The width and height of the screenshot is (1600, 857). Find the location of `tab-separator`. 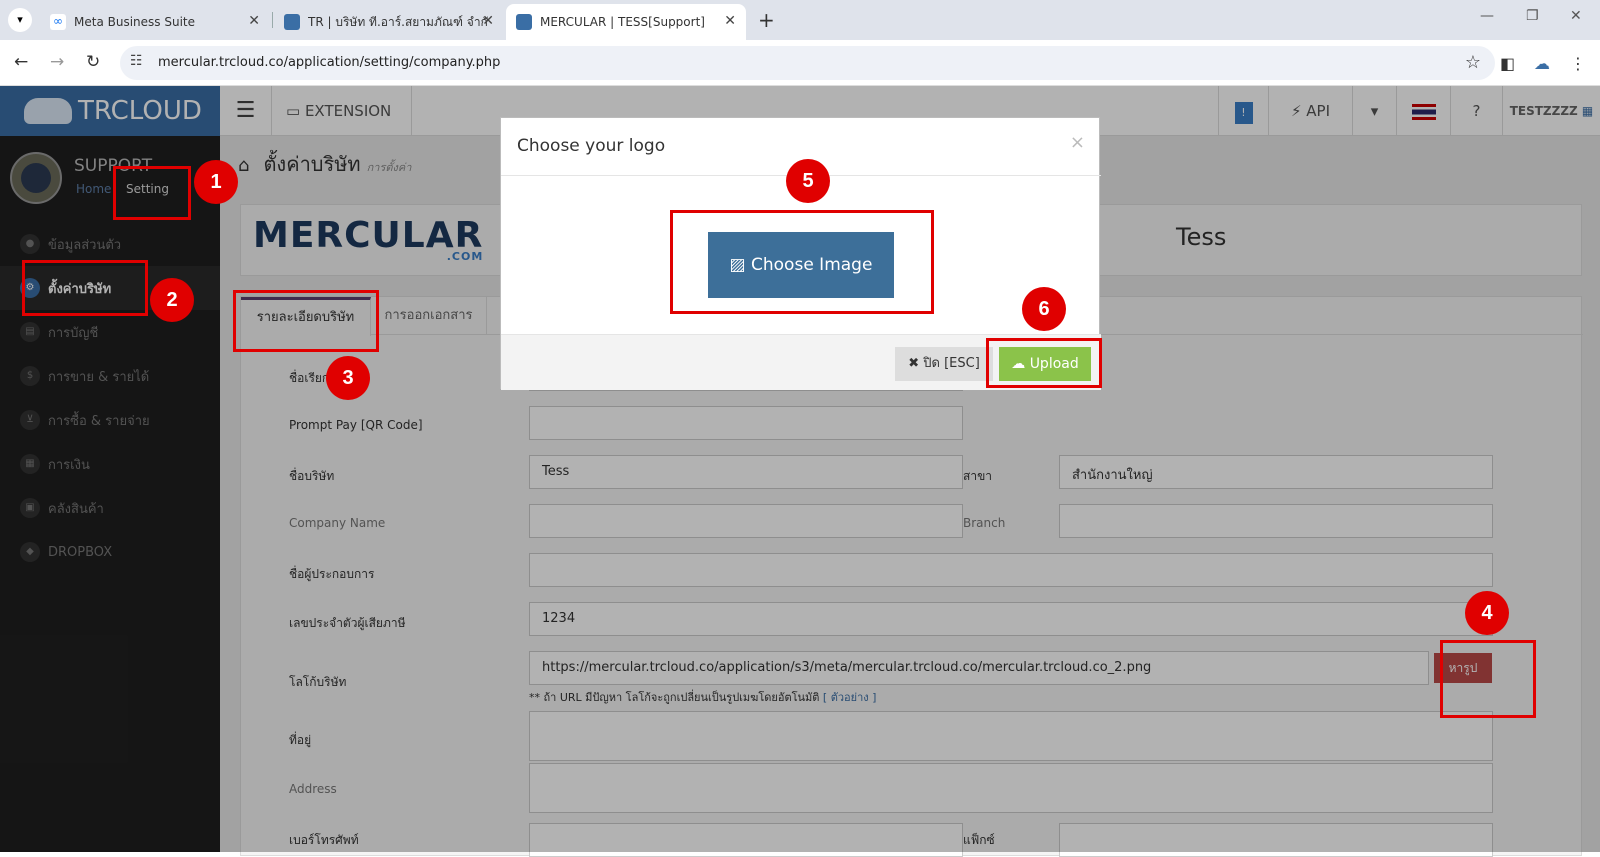

tab-separator is located at coordinates (272, 20).